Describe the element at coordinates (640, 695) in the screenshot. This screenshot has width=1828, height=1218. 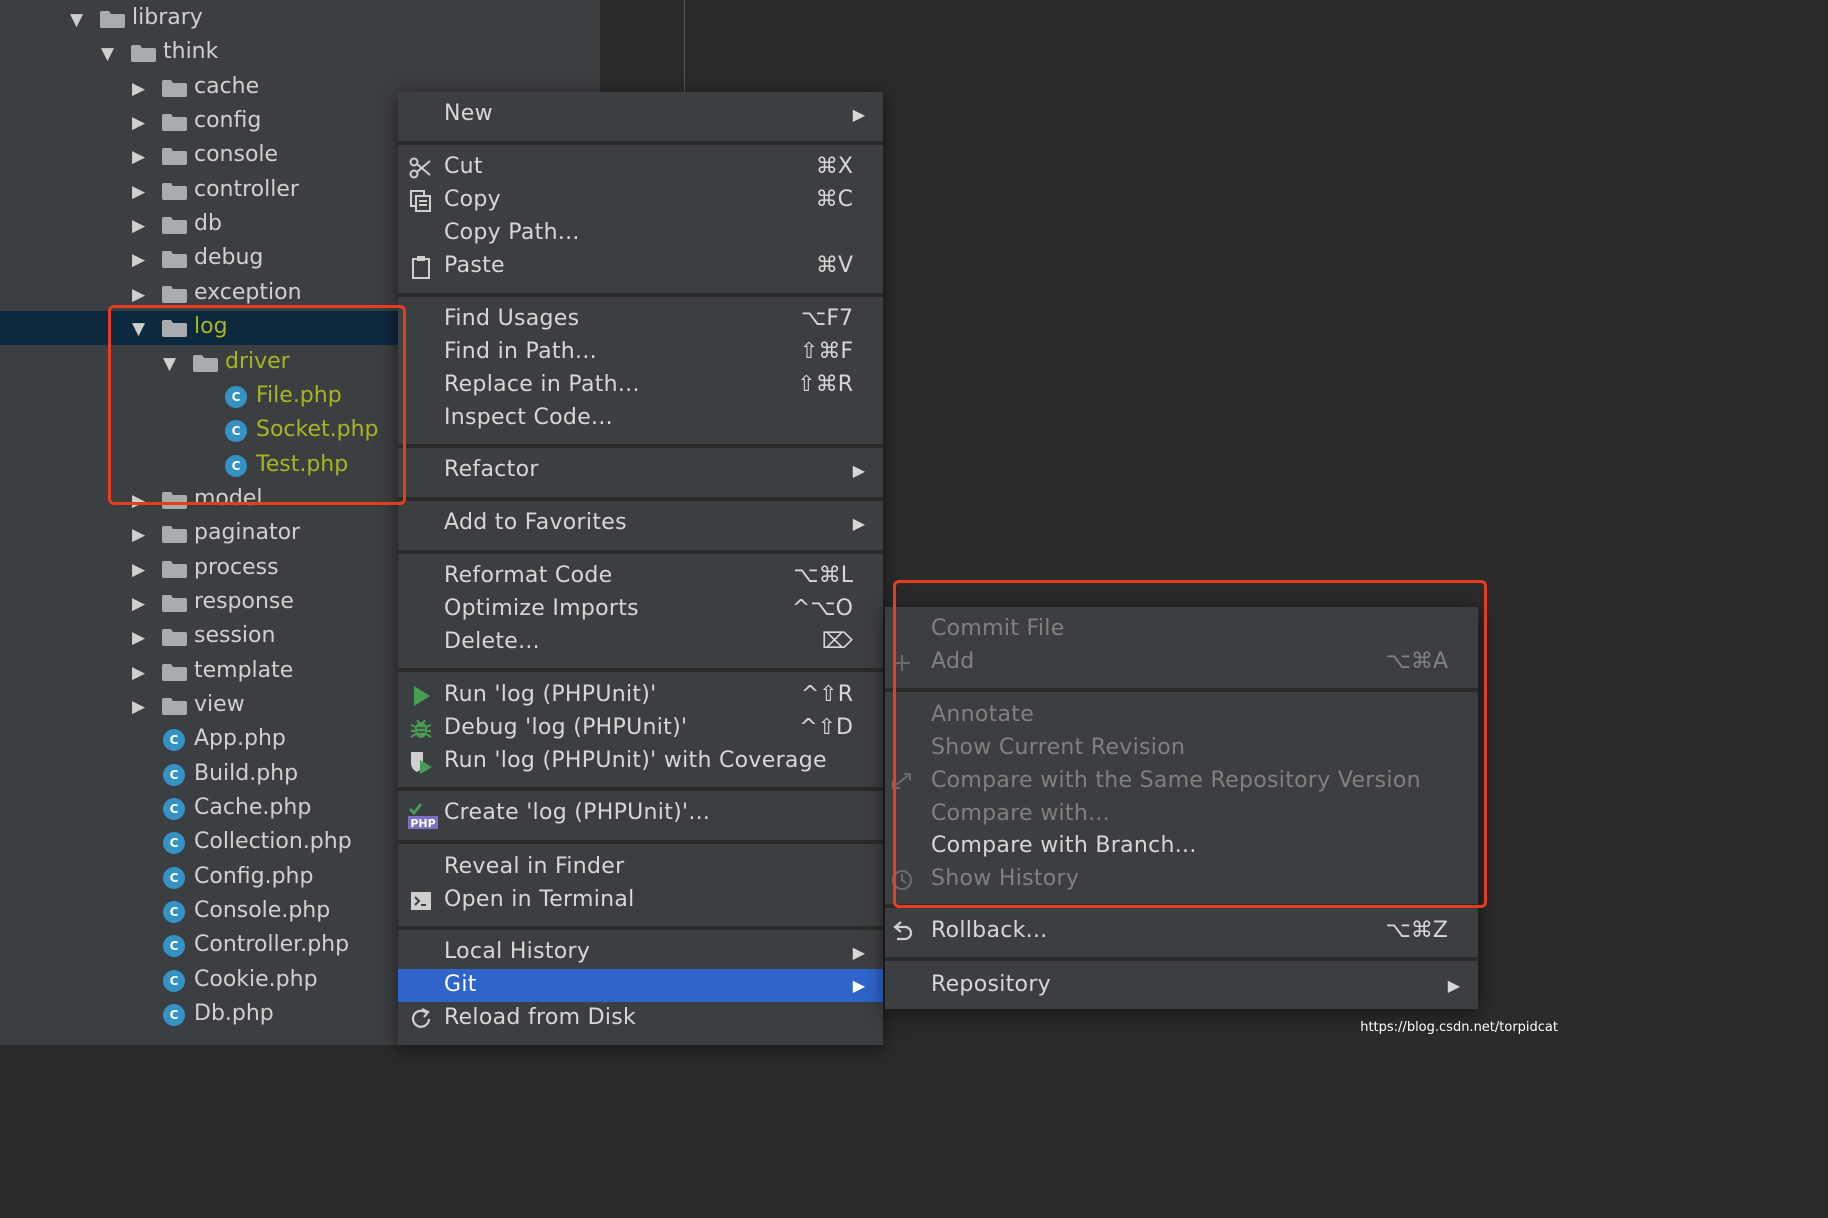
I see `menu-item-run-log-phpunit: Run 'log (PHPUnit)' ^⇧R` at that location.